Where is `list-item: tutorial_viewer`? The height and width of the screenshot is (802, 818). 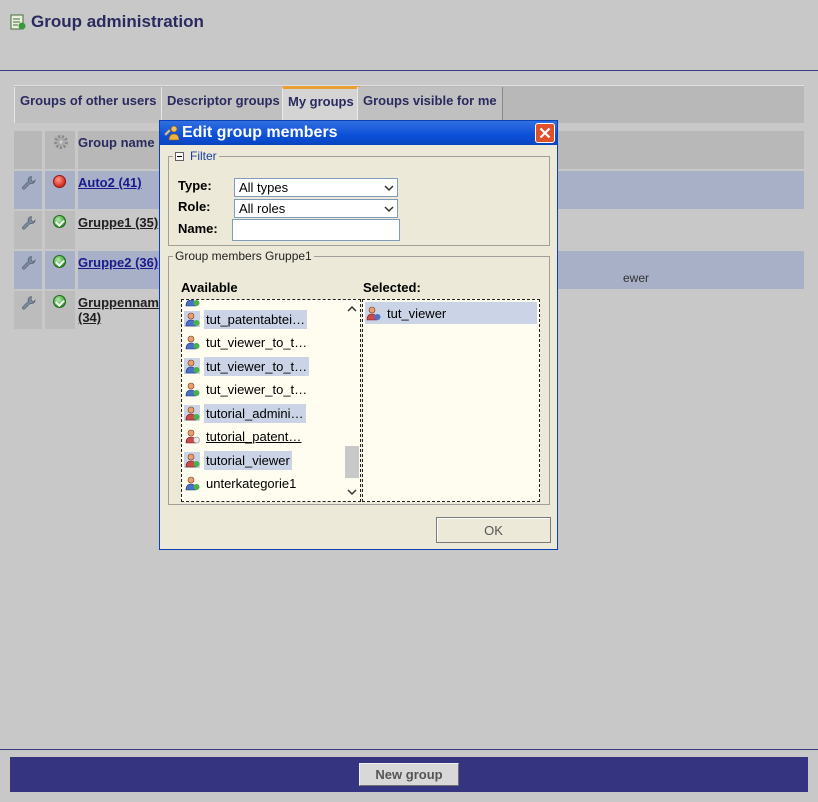
list-item: tutorial_viewer is located at coordinates (238, 460).